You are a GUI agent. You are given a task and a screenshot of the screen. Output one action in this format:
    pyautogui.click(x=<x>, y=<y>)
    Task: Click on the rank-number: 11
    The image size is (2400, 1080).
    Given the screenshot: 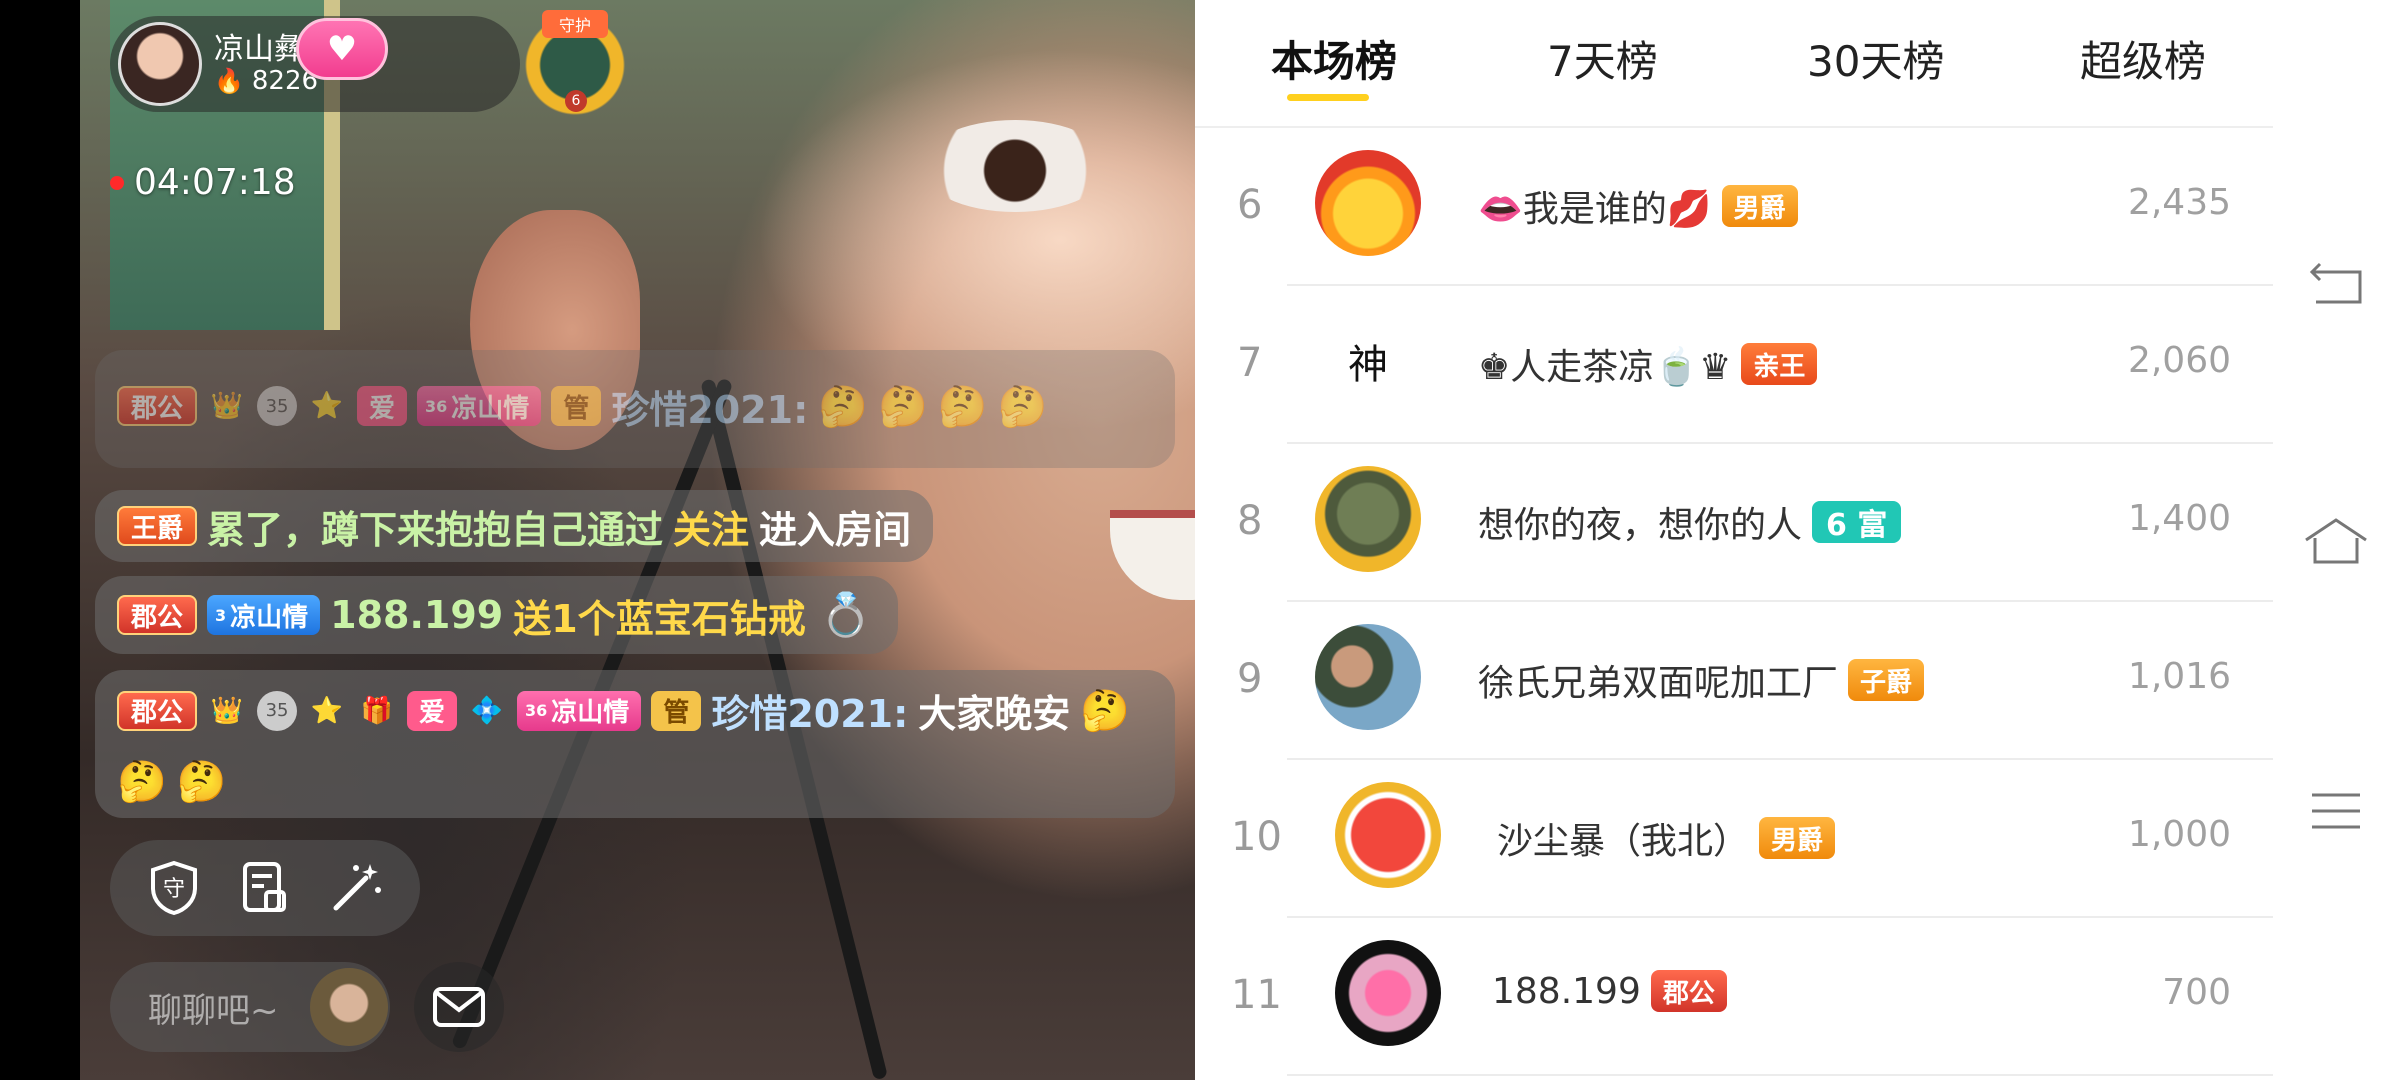 What is the action you would take?
    pyautogui.click(x=1256, y=995)
    